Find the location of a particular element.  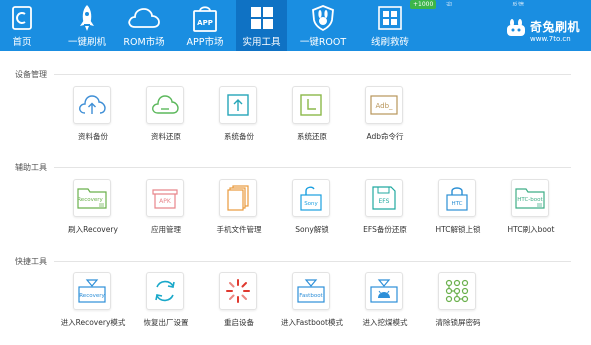

tool-enter-download-mode: 进入挖煤模式 is located at coordinates (385, 303).